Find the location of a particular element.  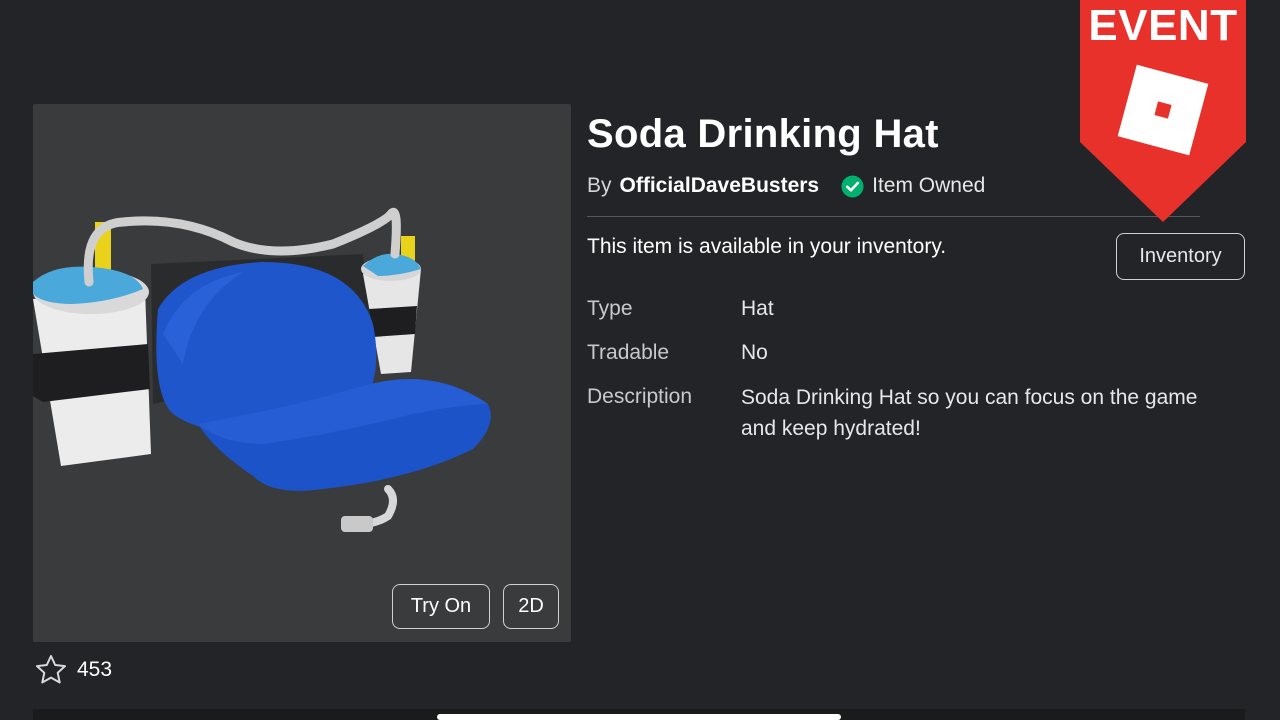

item-title: Soda Drinking Hat is located at coordinates (763, 134).